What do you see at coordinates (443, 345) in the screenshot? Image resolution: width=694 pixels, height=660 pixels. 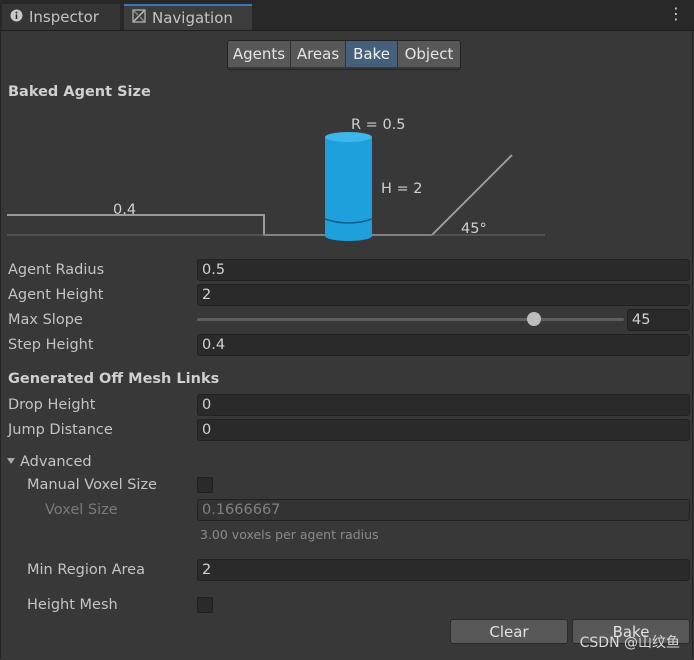 I see `step-height-input: 0.4` at bounding box center [443, 345].